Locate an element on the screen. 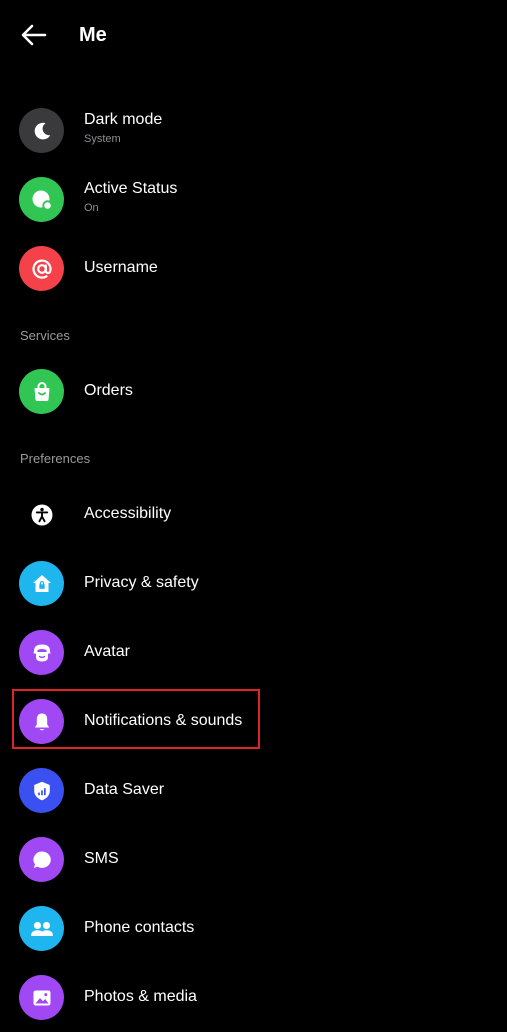  accessibility-icon is located at coordinates (41, 514).